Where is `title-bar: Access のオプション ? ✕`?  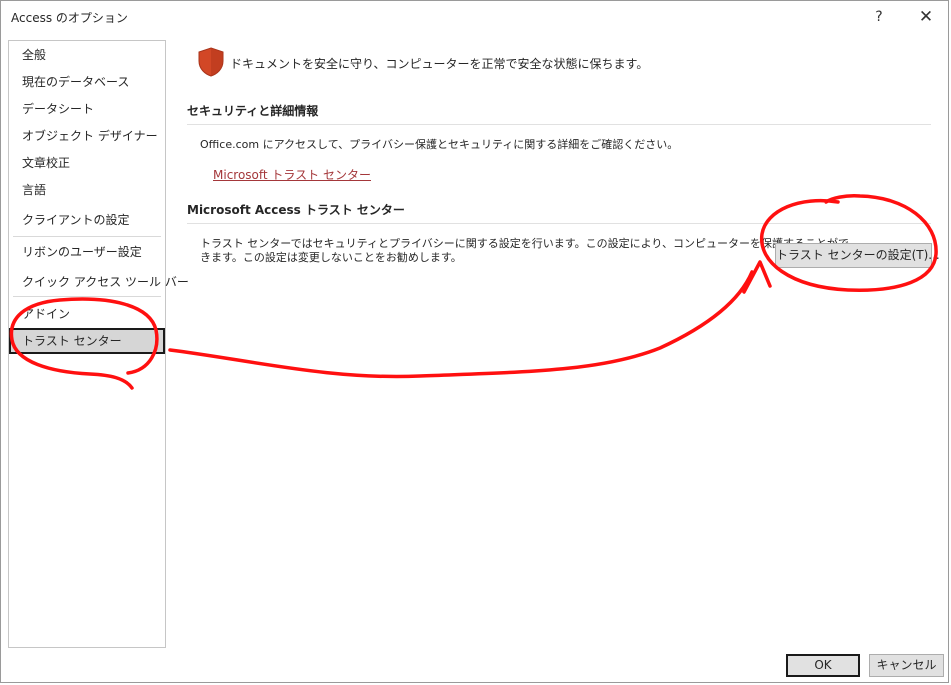
title-bar: Access のオプション ? ✕ is located at coordinates (474, 17).